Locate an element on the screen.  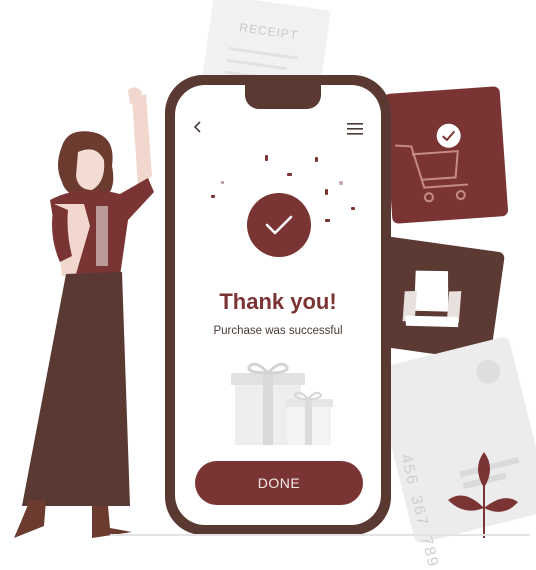
check-icon is located at coordinates (279, 225).